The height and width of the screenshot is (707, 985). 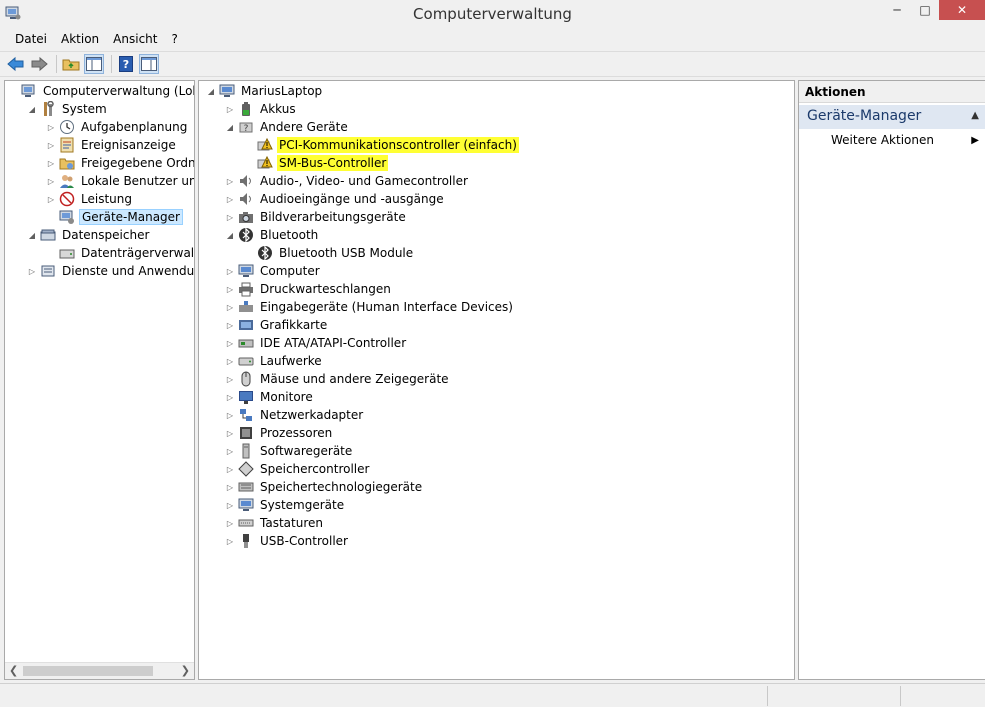 I want to click on actions-section-device-manager: Geräte-Manager ▲, so click(x=892, y=117).